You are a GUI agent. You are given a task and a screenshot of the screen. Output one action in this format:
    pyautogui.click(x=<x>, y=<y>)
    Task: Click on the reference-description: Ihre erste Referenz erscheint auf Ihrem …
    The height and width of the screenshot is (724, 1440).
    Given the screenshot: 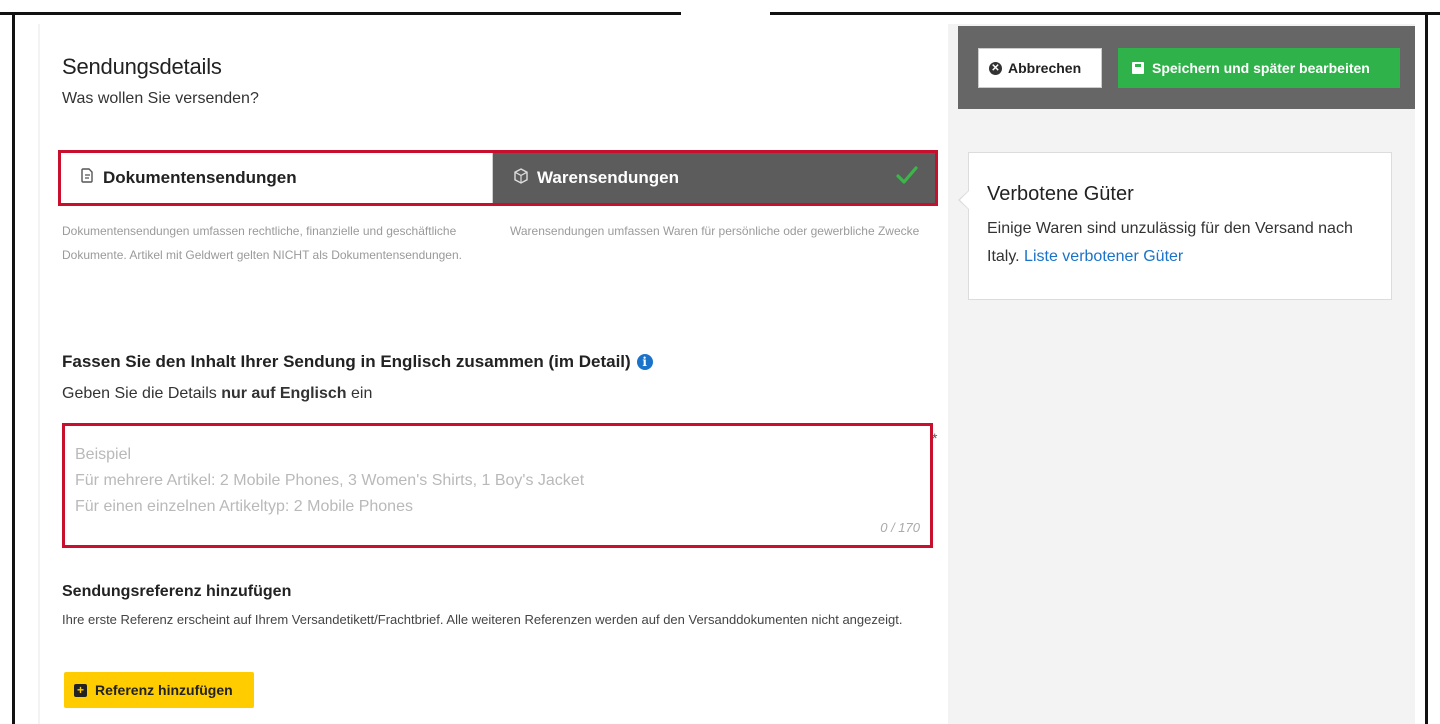 What is the action you would take?
    pyautogui.click(x=482, y=619)
    